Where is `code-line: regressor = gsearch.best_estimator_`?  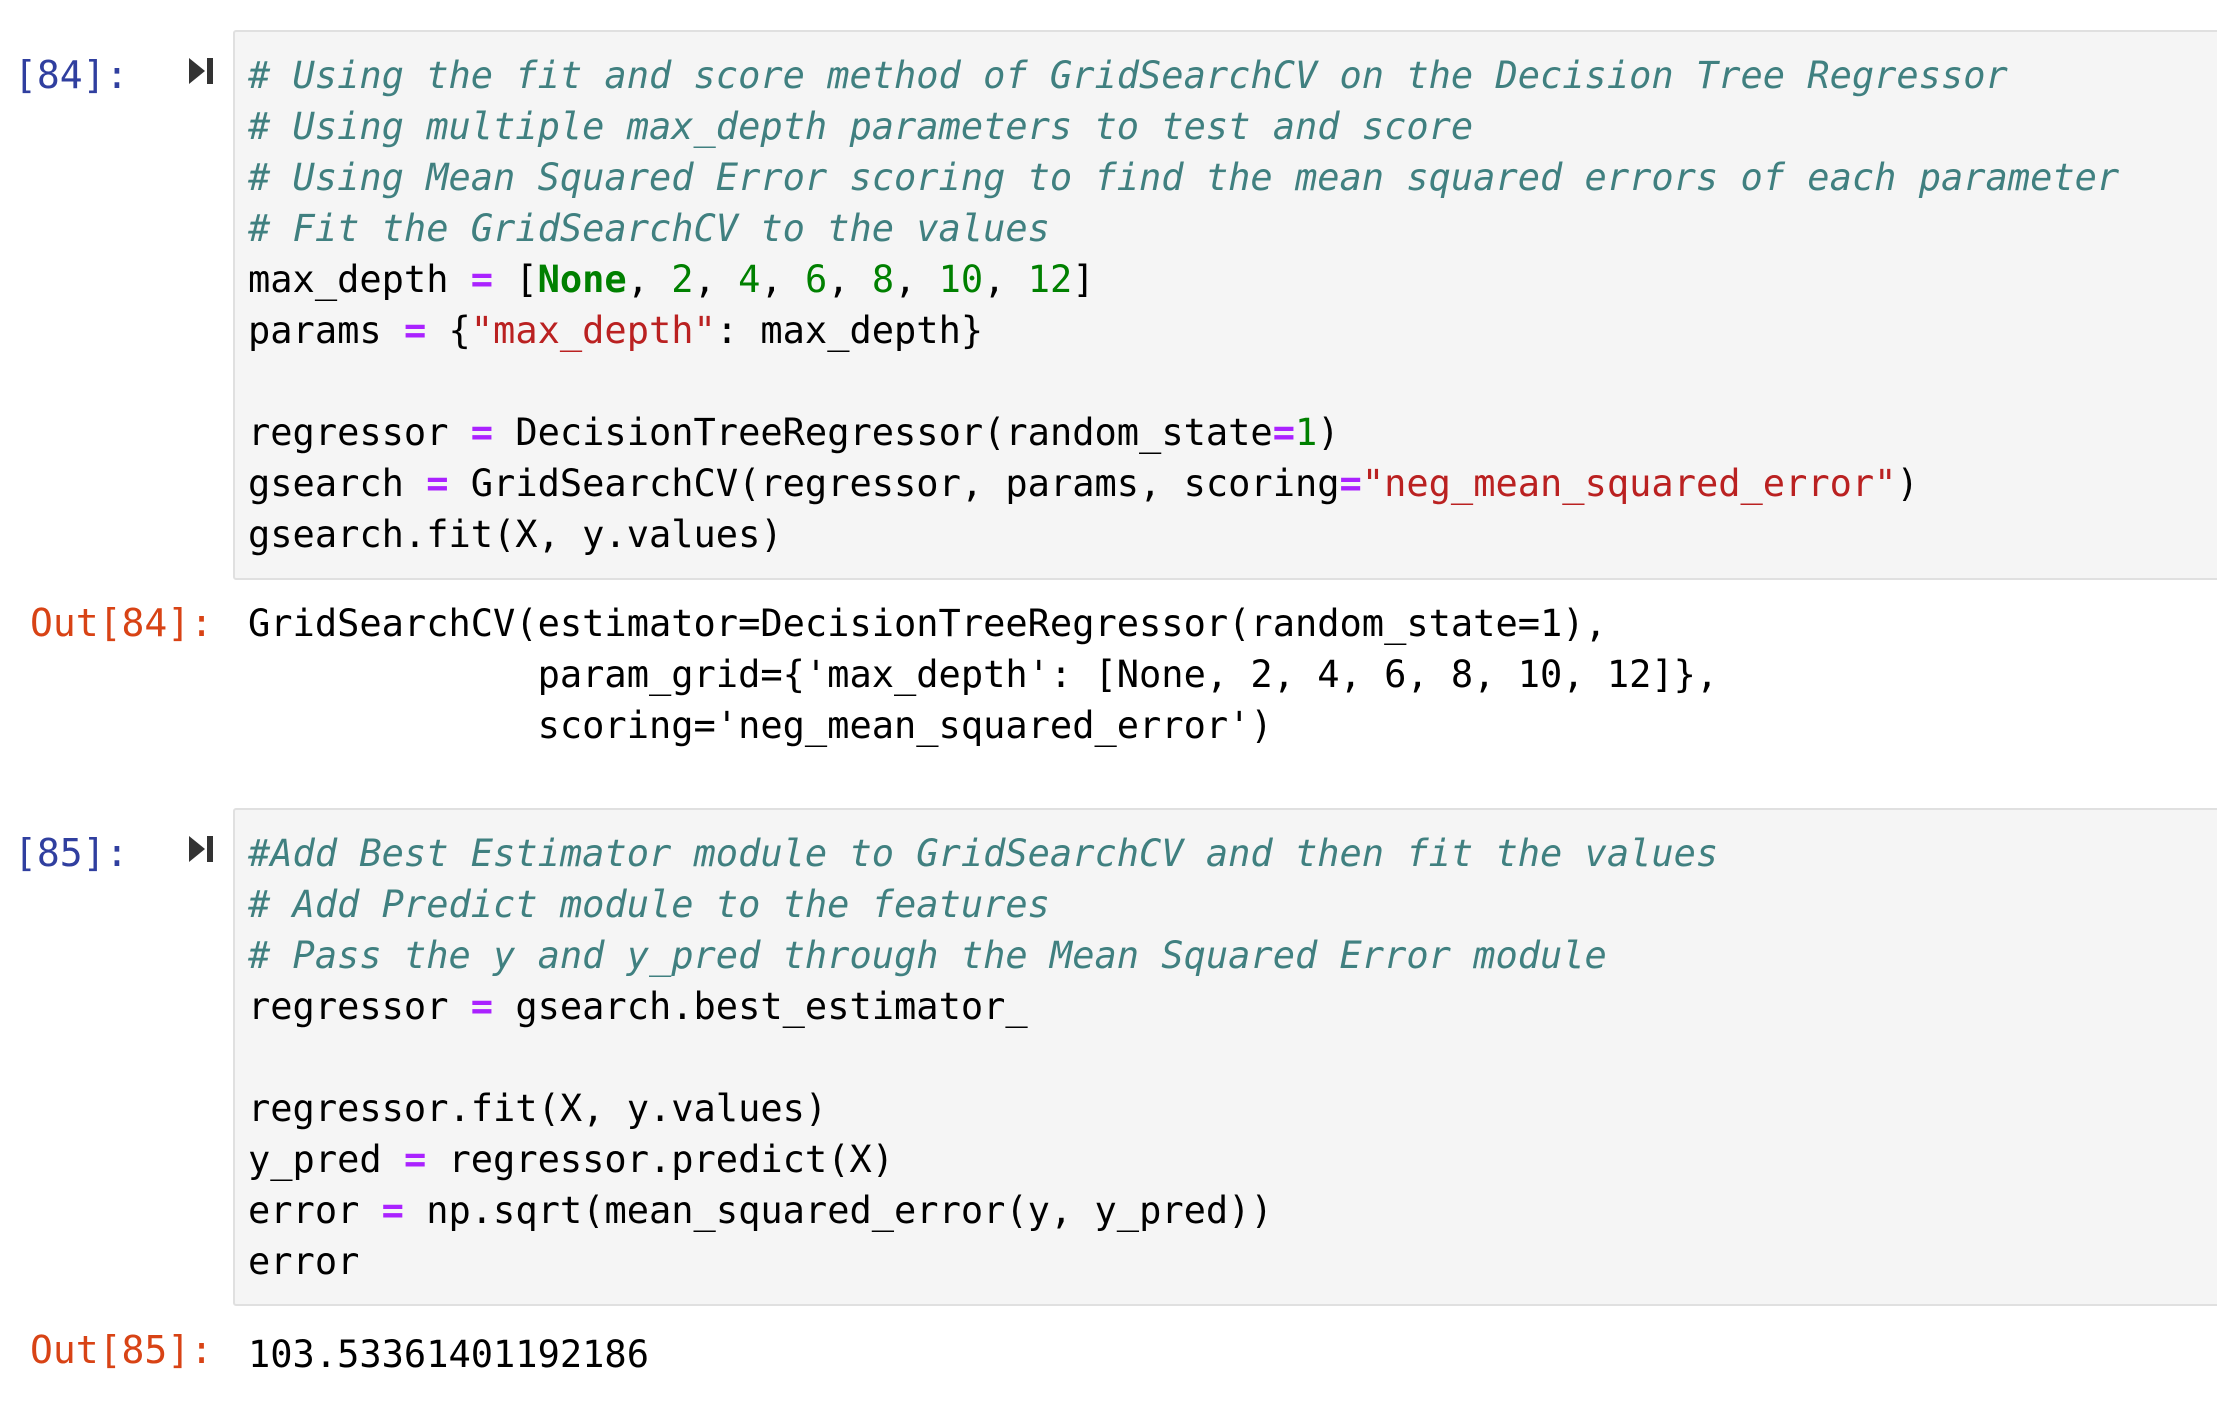 code-line: regressor = gsearch.best_estimator_ is located at coordinates (638, 1006).